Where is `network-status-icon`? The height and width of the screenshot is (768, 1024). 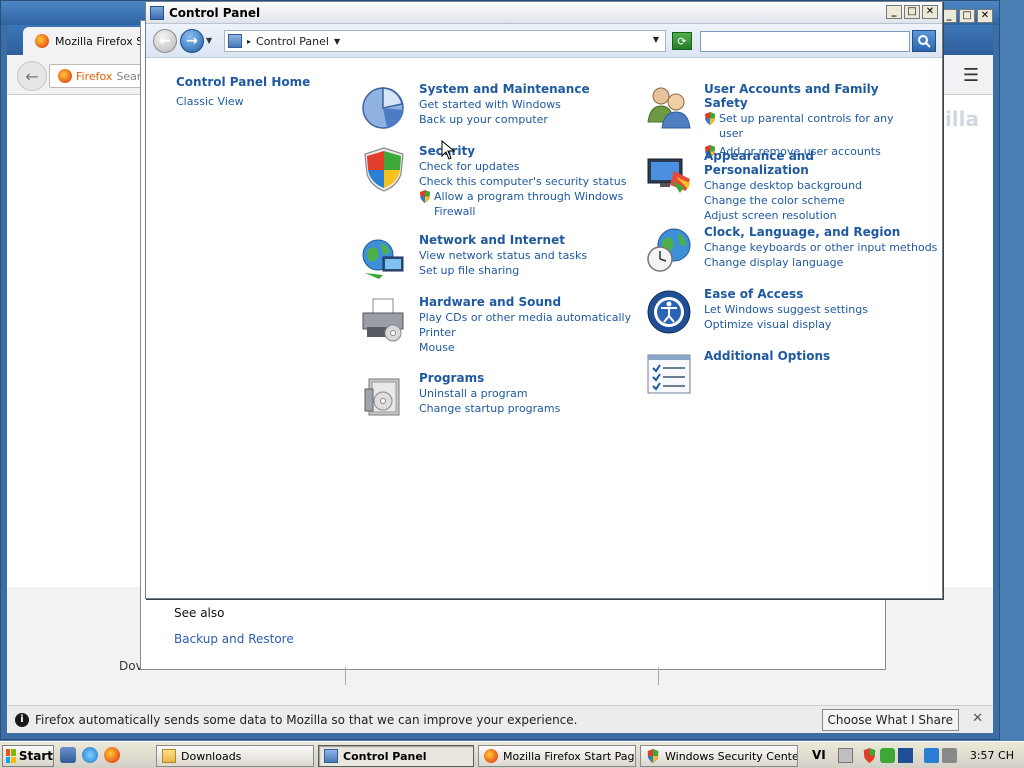 network-status-icon is located at coordinates (905, 755).